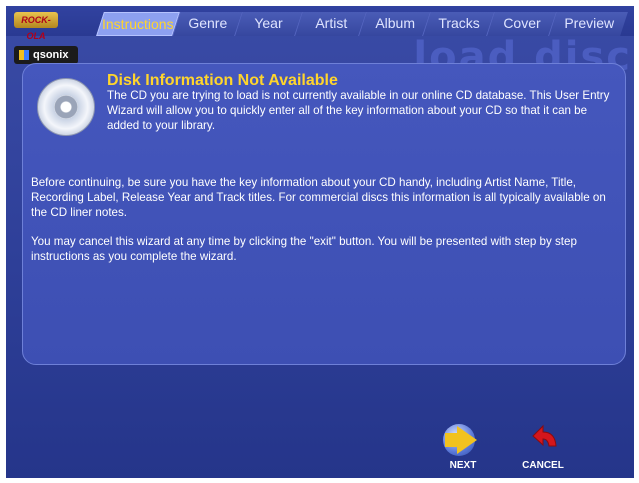 This screenshot has width=639, height=483. I want to click on tab-artist: Artist, so click(330, 24).